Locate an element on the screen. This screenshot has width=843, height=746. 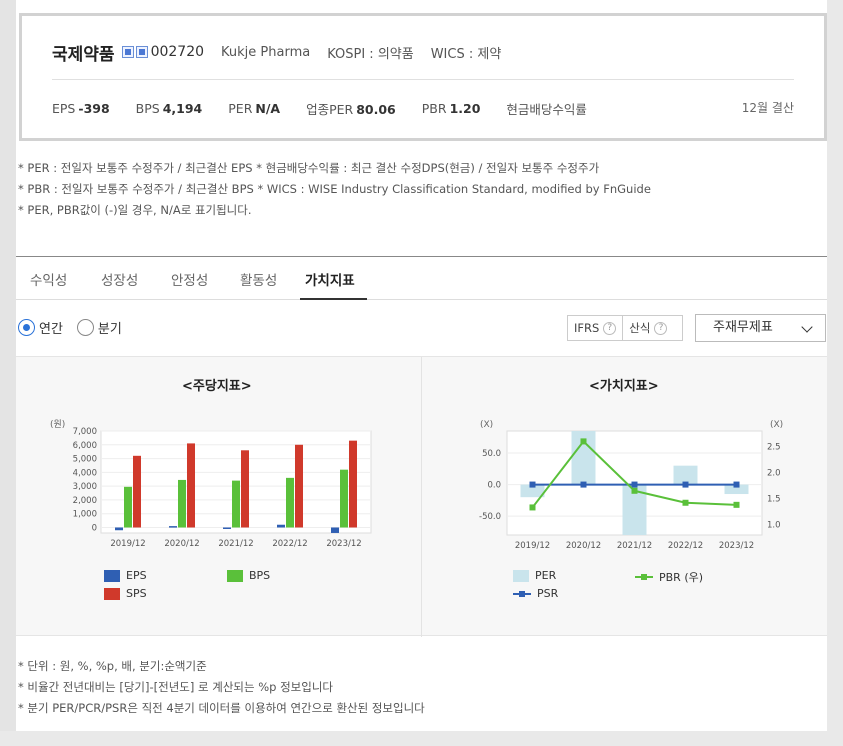
quarter-label: 분기 is located at coordinates (110, 327).